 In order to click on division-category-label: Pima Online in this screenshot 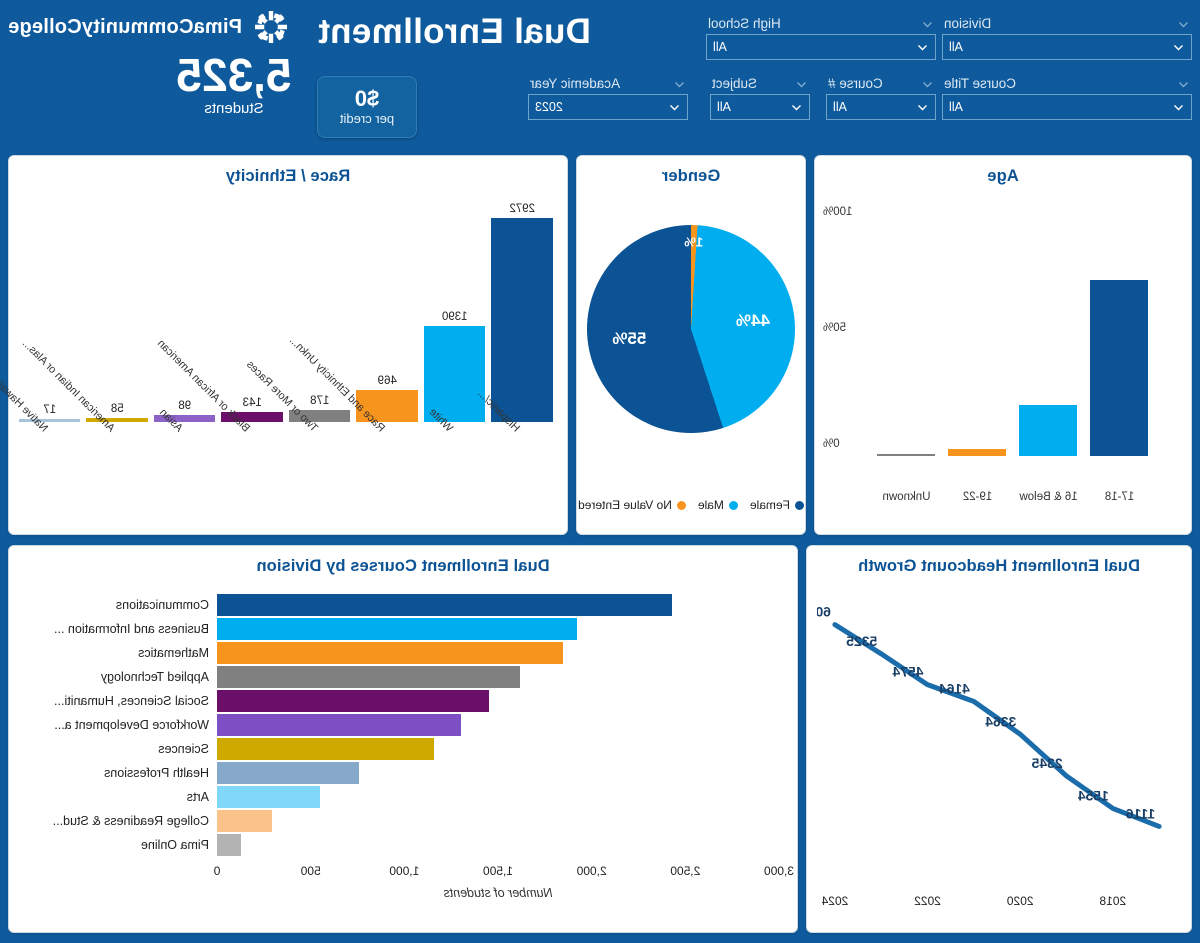, I will do `click(174, 845)`.